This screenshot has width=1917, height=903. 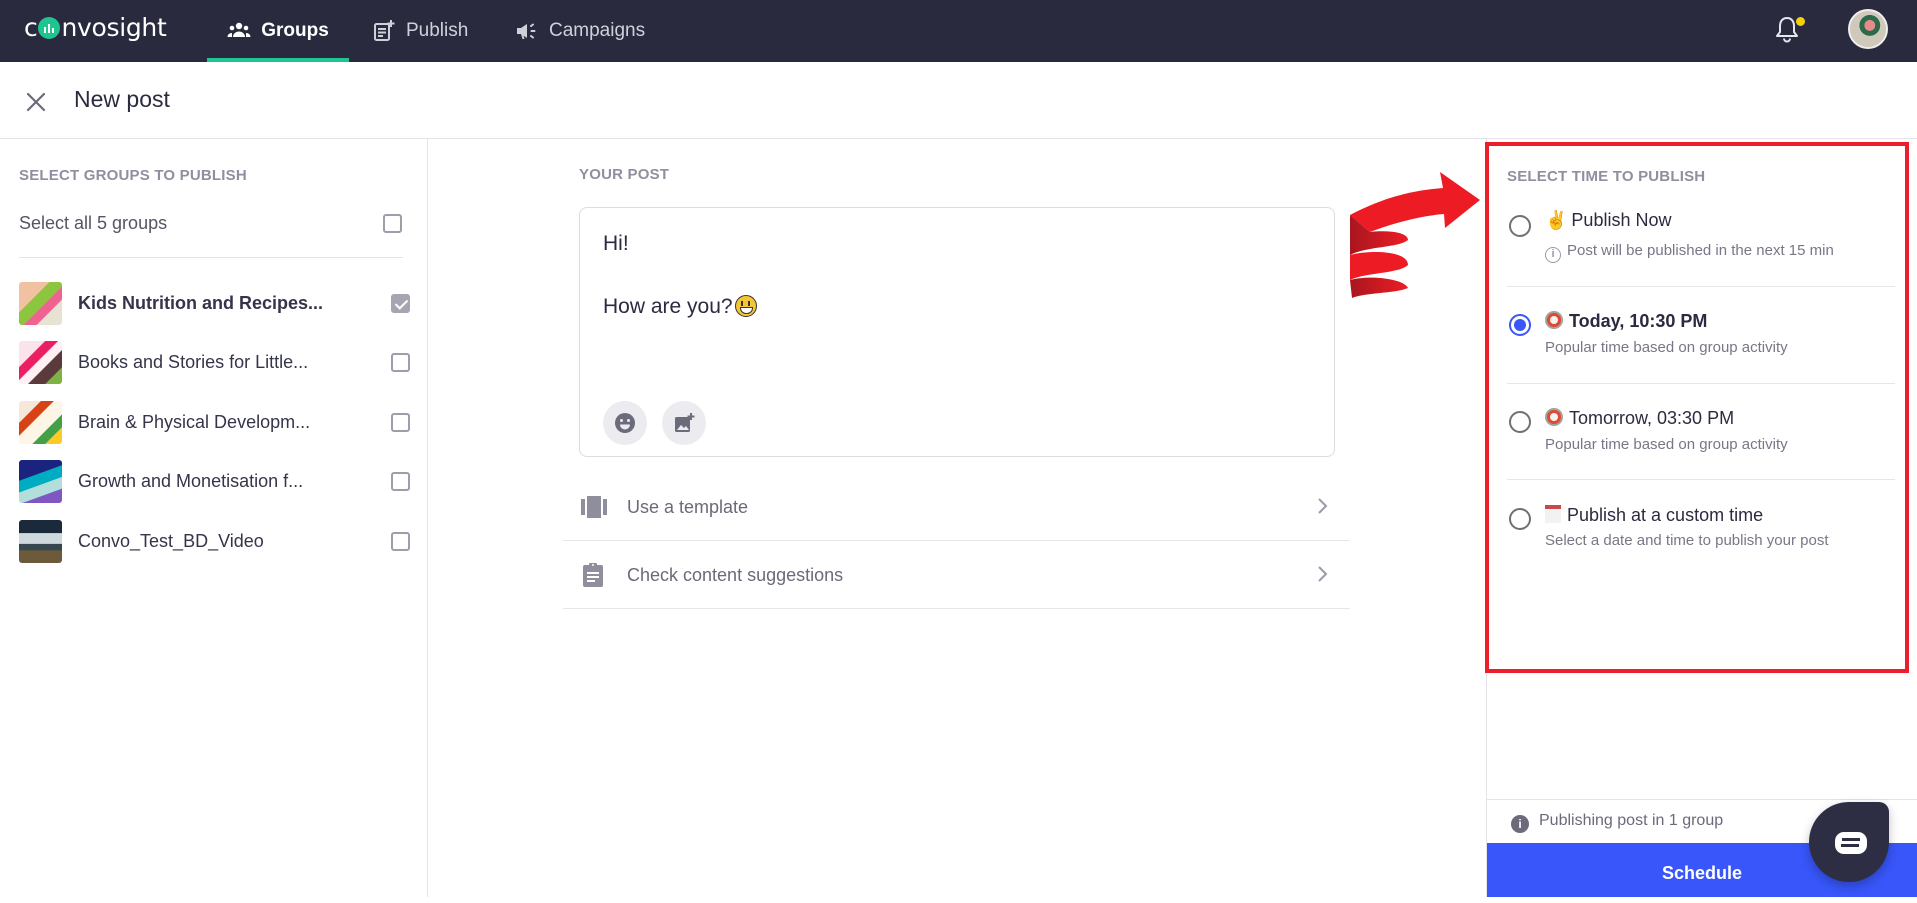 What do you see at coordinates (211, 257) in the screenshot?
I see `groups-divider` at bounding box center [211, 257].